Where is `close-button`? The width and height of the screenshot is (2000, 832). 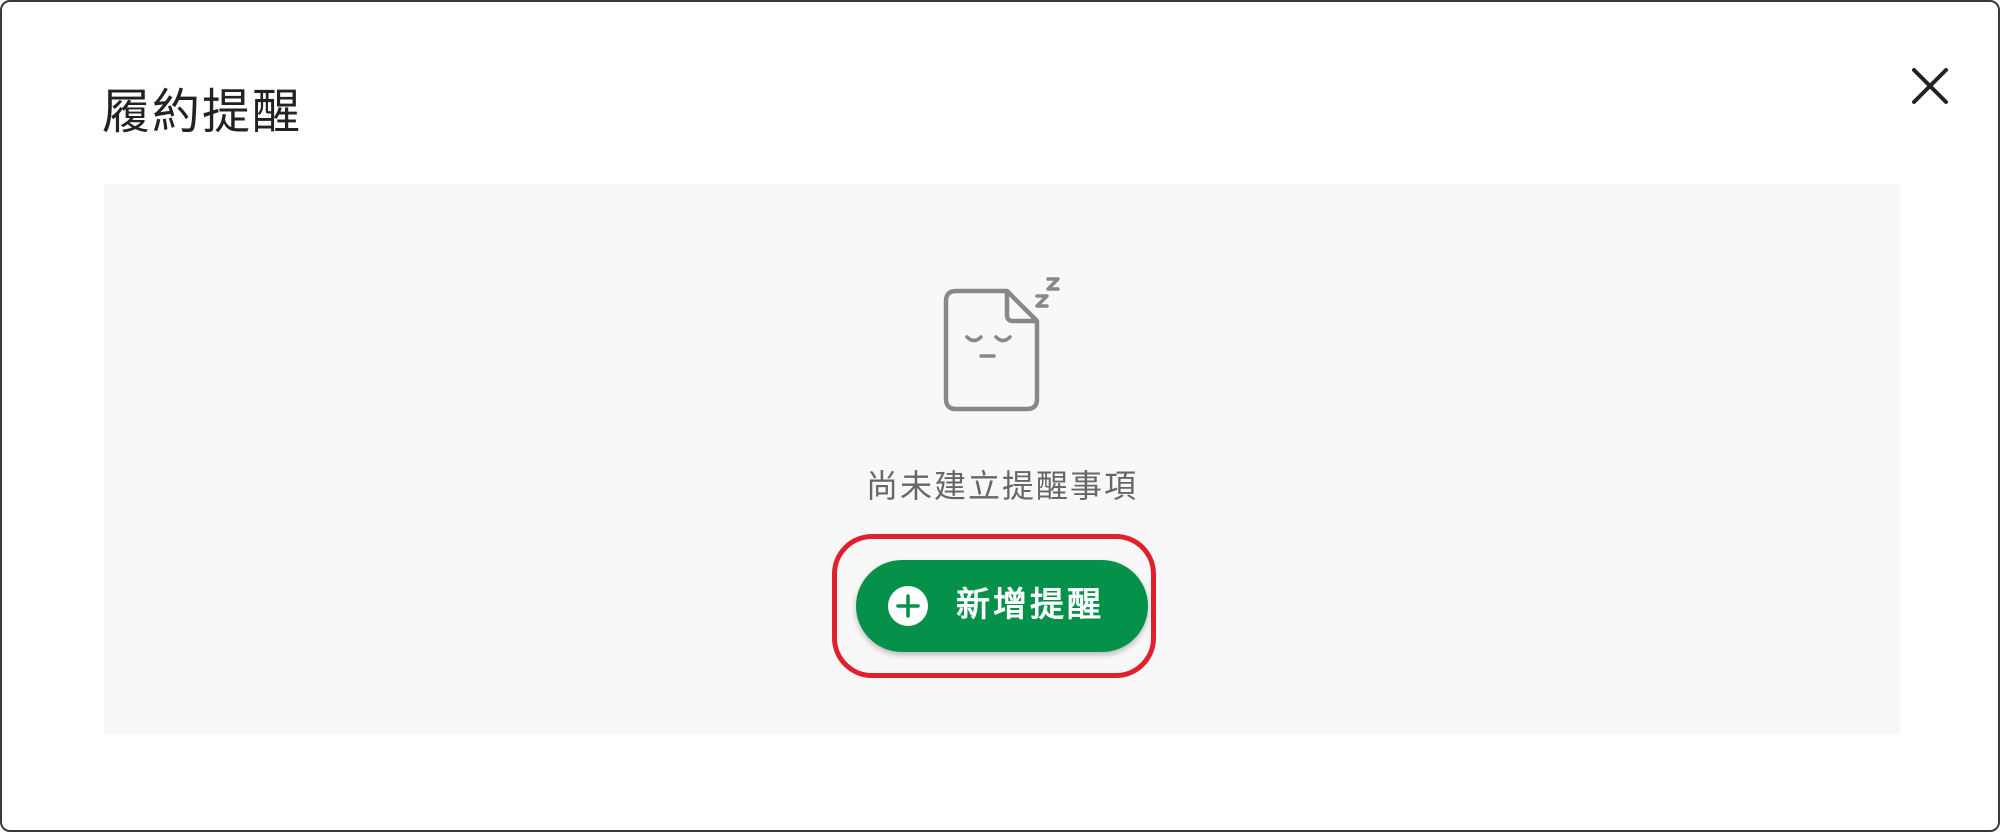
close-button is located at coordinates (1930, 86).